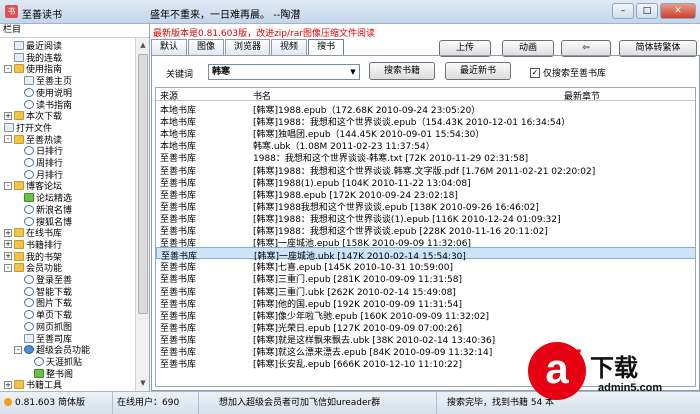 The height and width of the screenshot is (414, 700). I want to click on sidebar-item: 网页抓图, so click(48, 327).